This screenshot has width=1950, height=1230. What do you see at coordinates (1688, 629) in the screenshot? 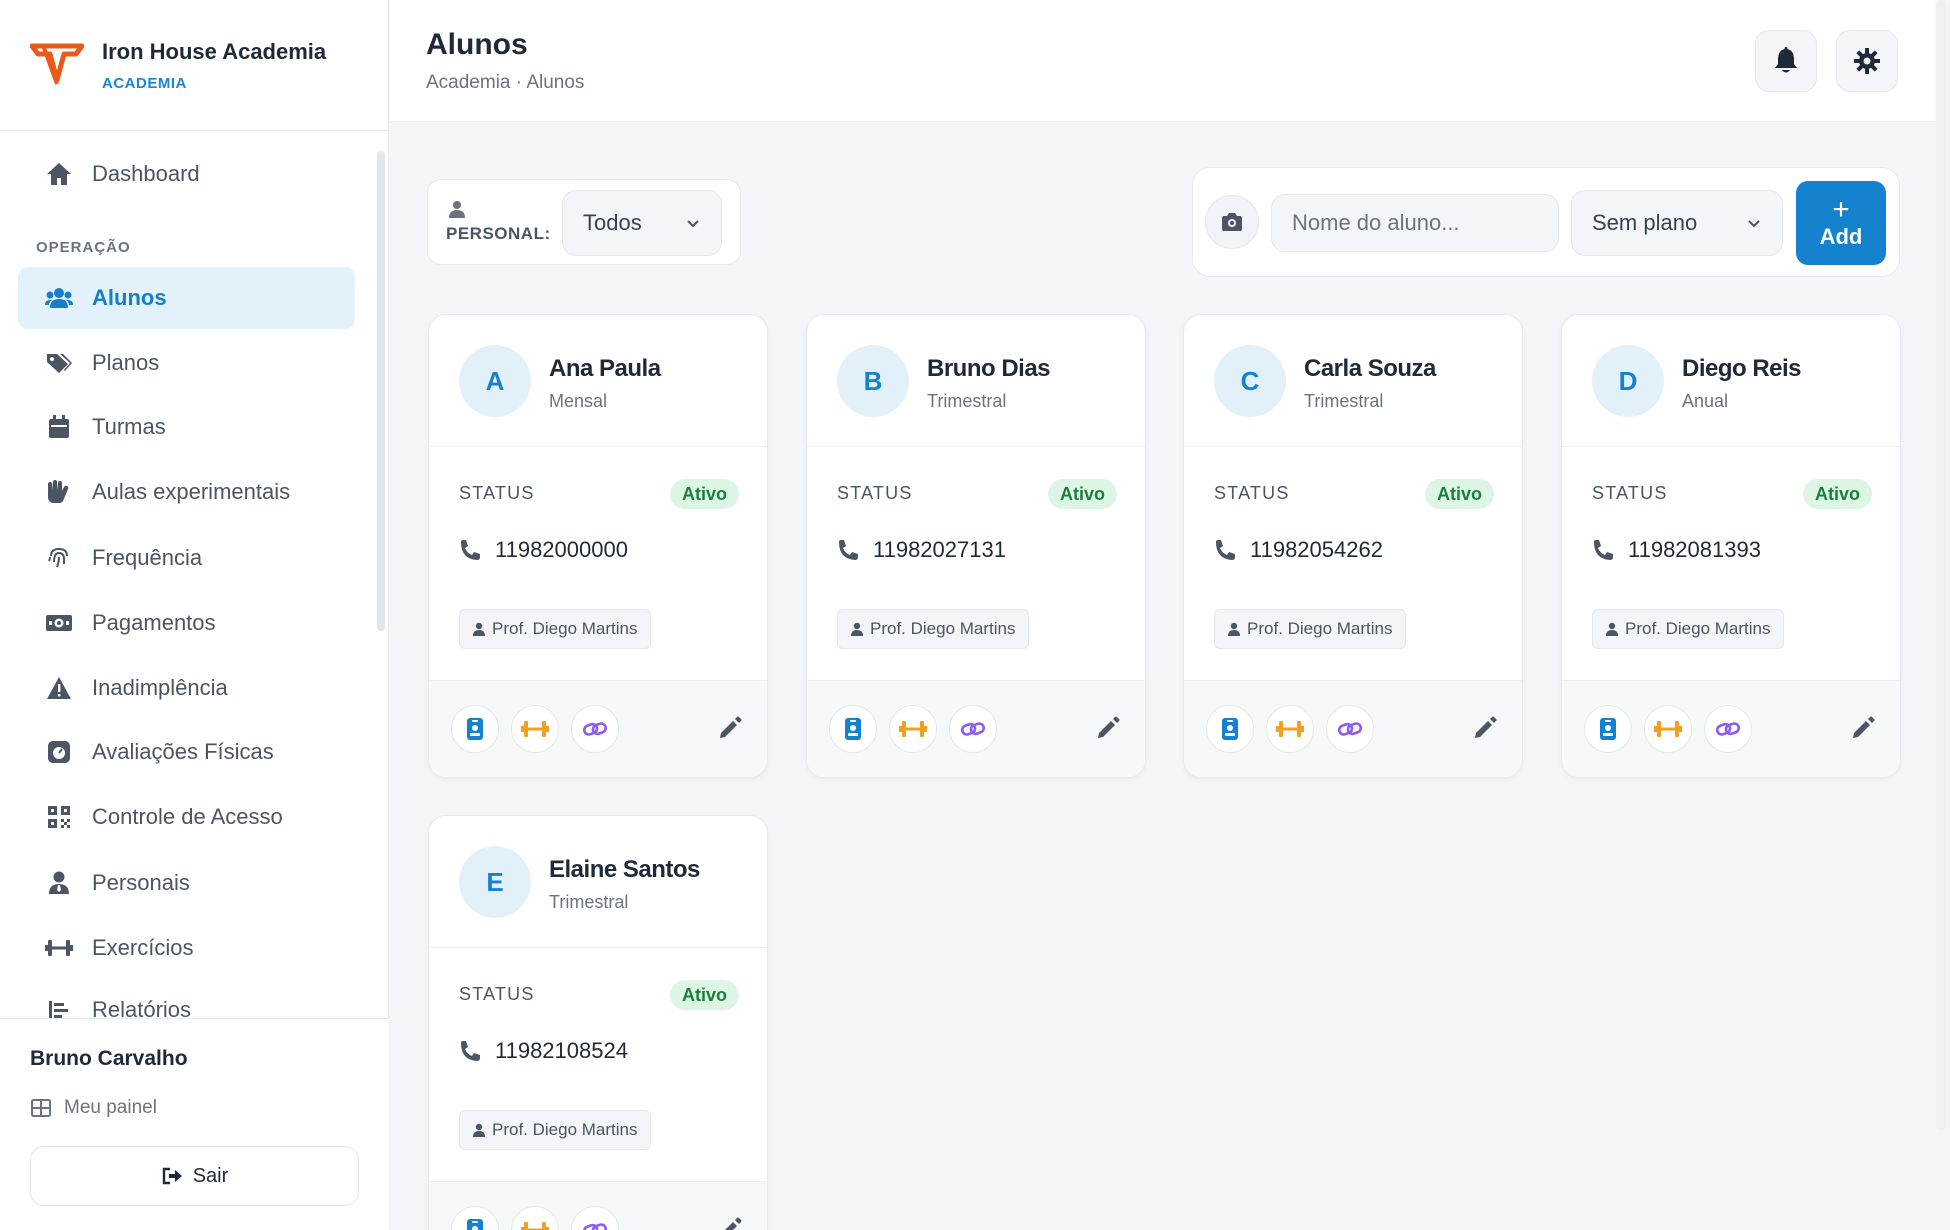
I see `trainer-badge: Prof. Diego Martins` at bounding box center [1688, 629].